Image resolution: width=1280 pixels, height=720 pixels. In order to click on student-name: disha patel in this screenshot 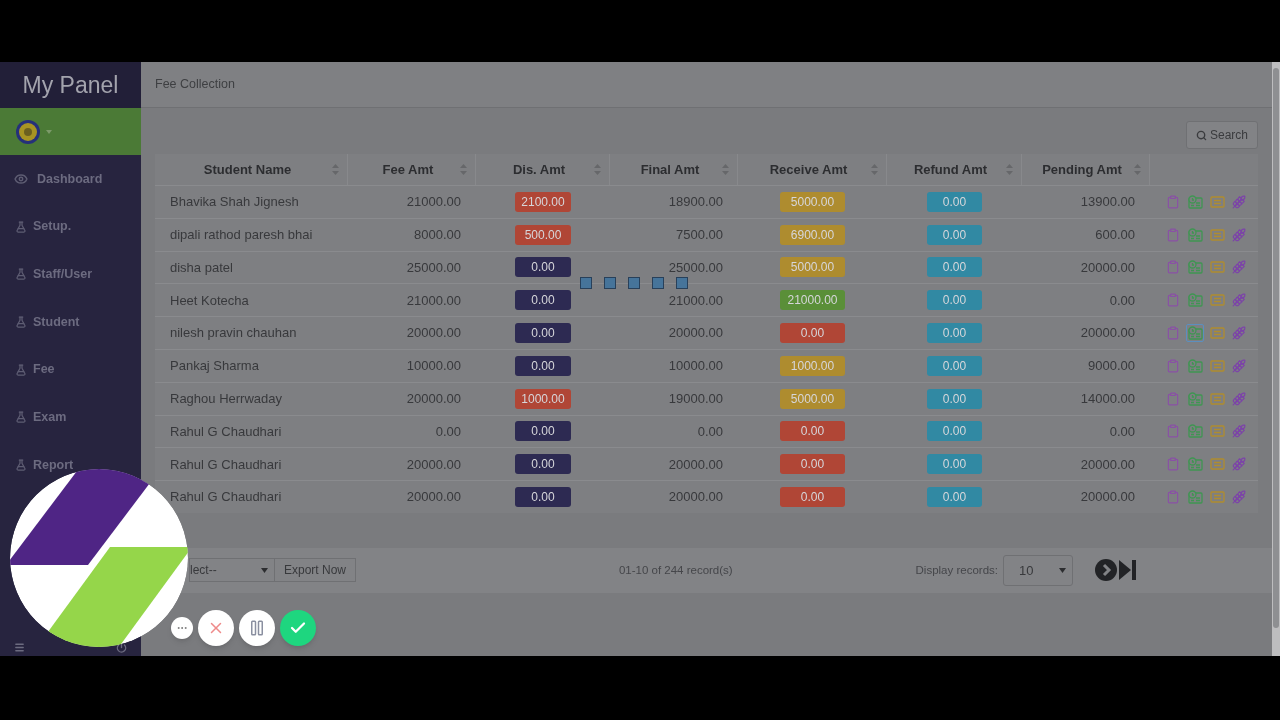, I will do `click(201, 267)`.